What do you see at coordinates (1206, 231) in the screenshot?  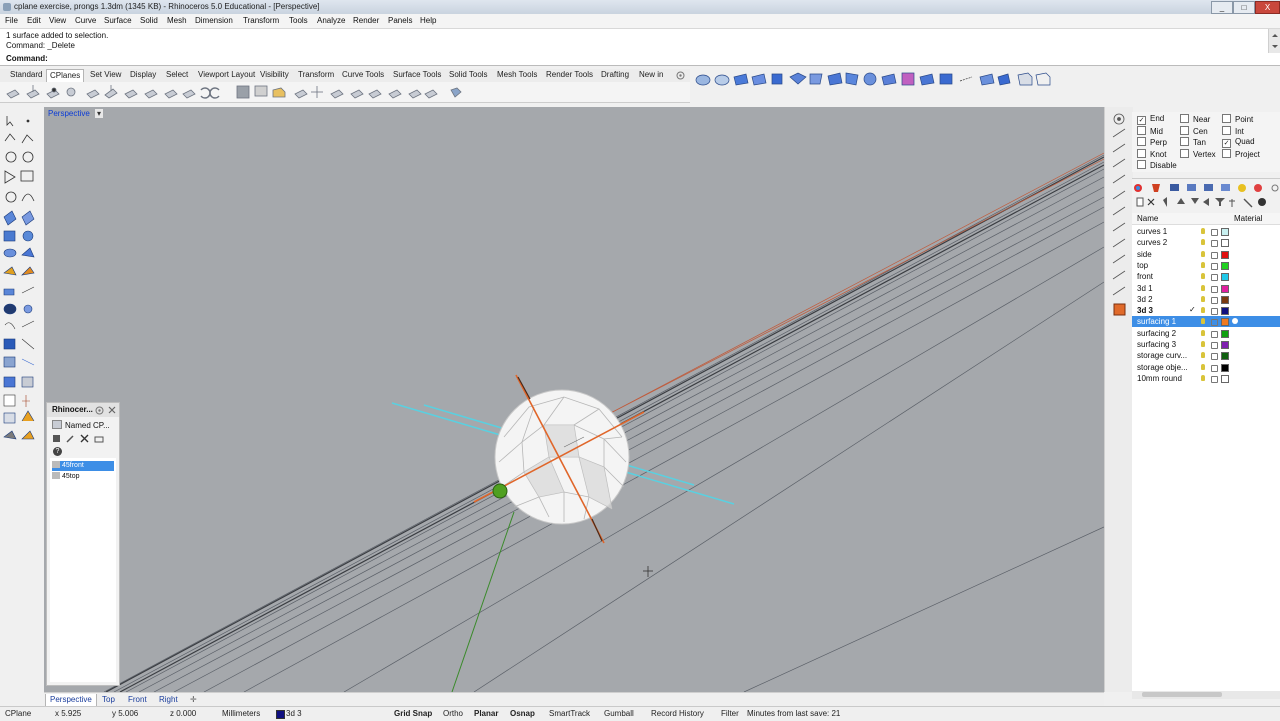 I see `layer-row: curves 1` at bounding box center [1206, 231].